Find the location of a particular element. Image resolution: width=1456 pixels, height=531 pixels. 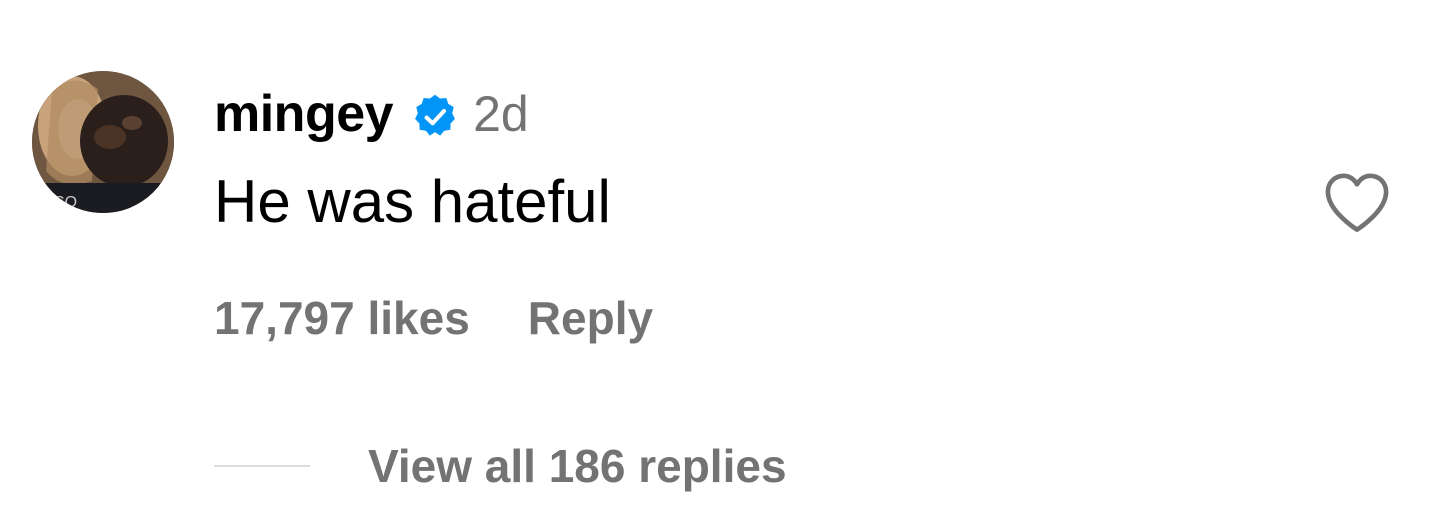

likes-count-link: 17,797 likes is located at coordinates (342, 318).